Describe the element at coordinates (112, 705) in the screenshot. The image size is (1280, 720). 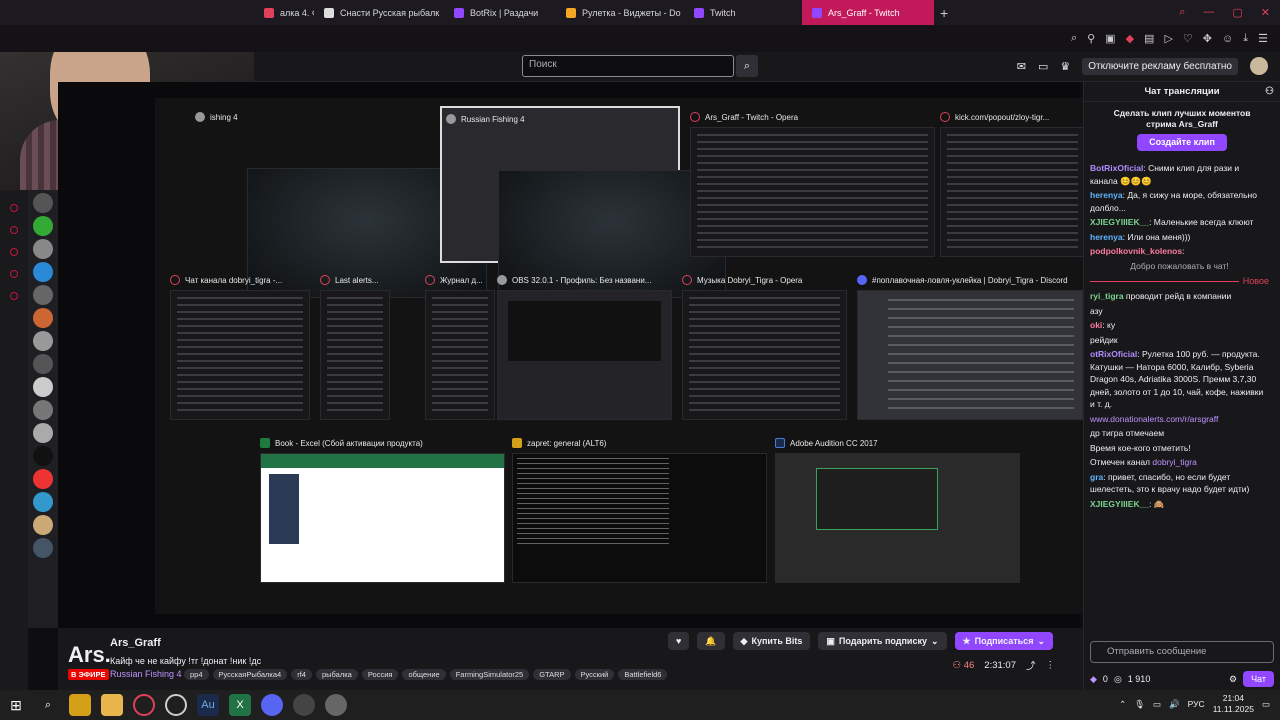
I see `explorer-icon` at that location.